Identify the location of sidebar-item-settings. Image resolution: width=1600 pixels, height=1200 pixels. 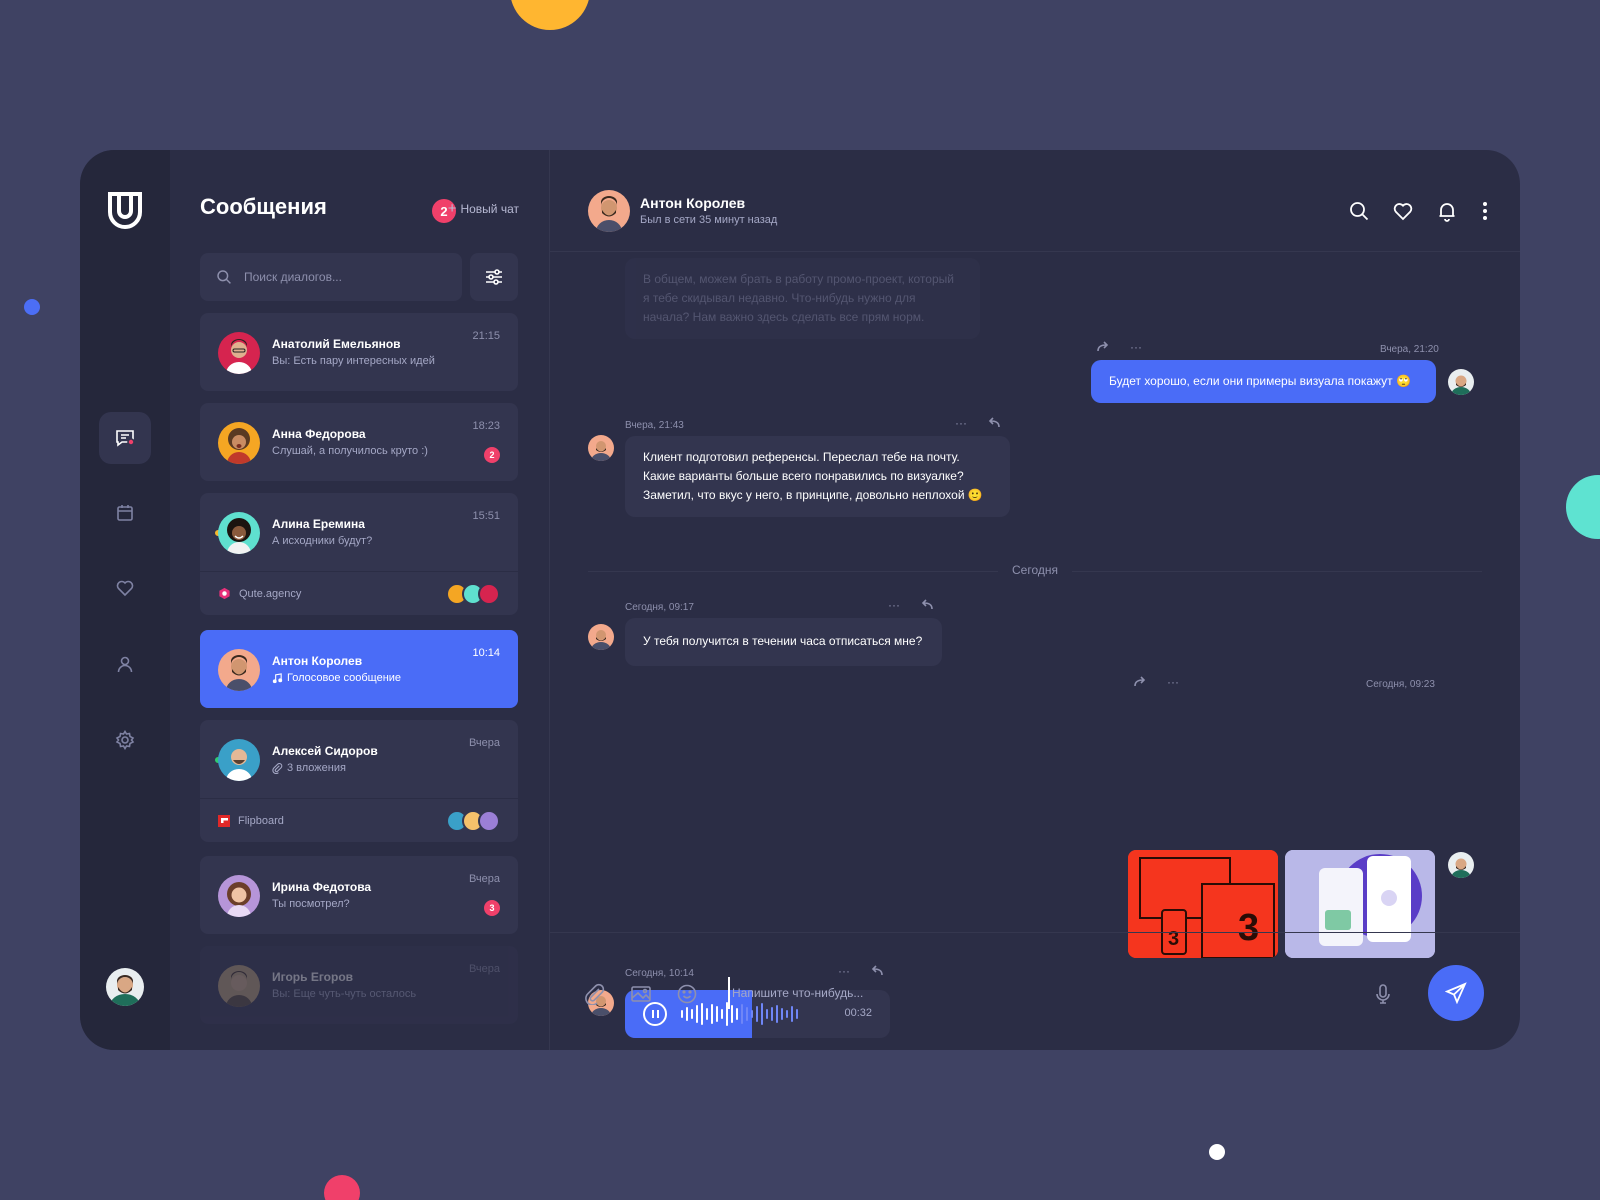
(125, 740).